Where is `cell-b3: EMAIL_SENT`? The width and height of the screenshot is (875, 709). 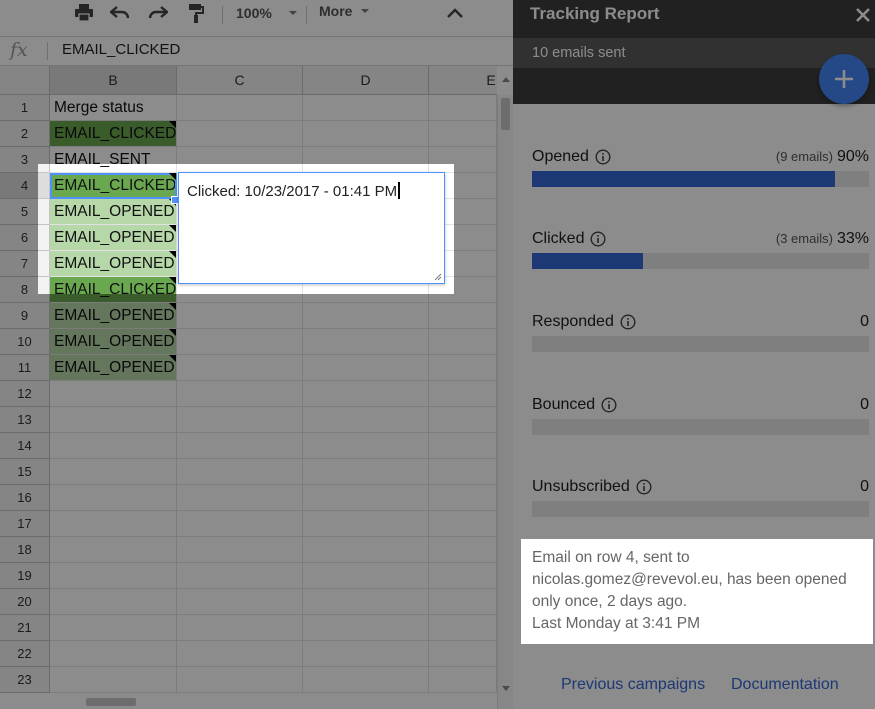
cell-b3: EMAIL_SENT is located at coordinates (113, 168).